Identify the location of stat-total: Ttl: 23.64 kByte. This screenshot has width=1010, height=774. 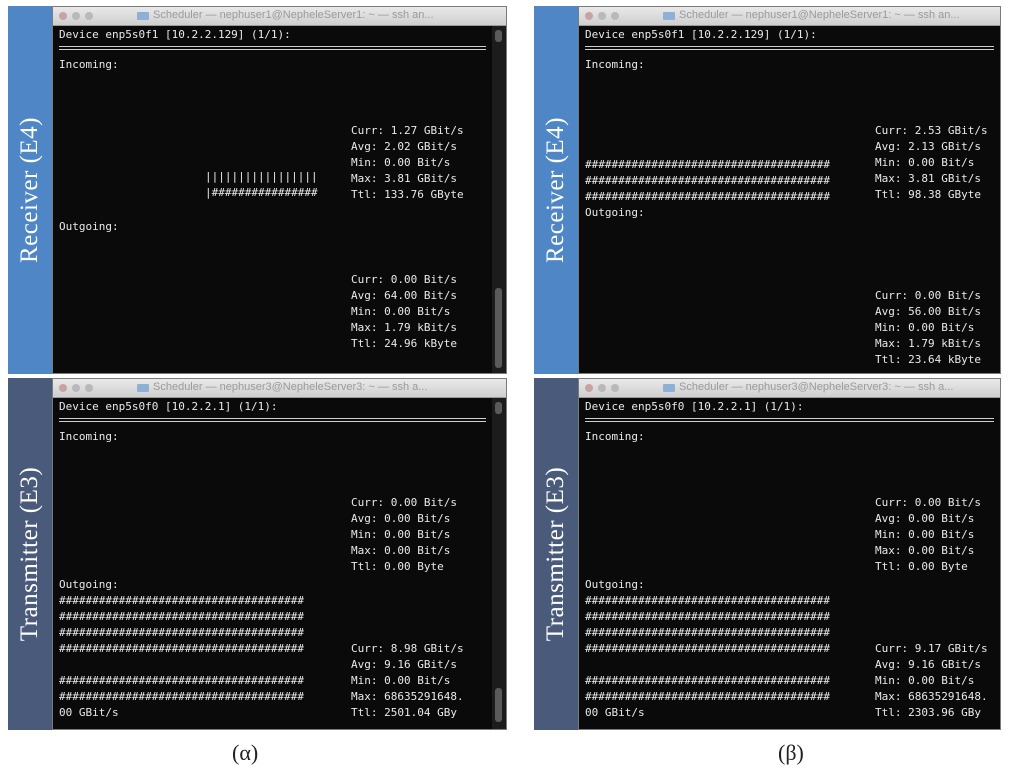
(928, 359).